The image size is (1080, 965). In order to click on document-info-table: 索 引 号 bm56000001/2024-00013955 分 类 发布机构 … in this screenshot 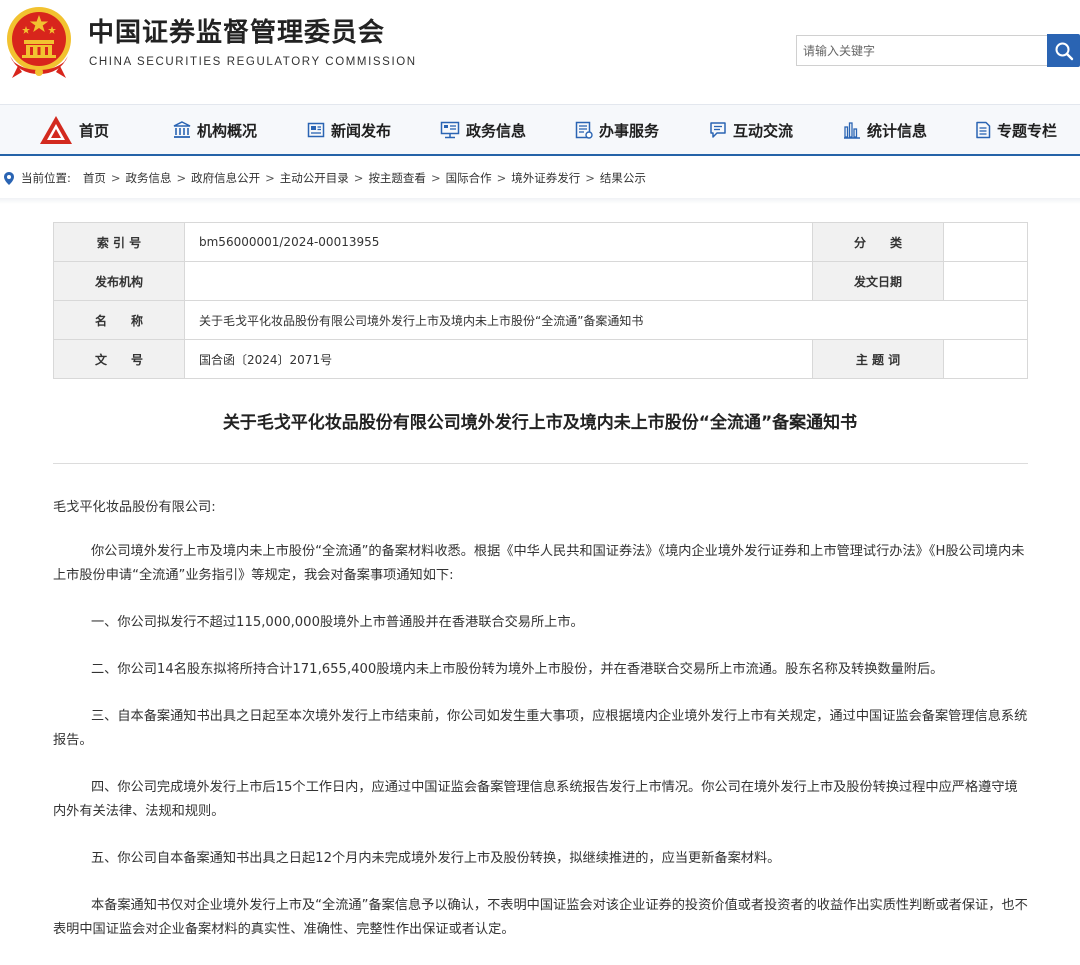, I will do `click(540, 300)`.